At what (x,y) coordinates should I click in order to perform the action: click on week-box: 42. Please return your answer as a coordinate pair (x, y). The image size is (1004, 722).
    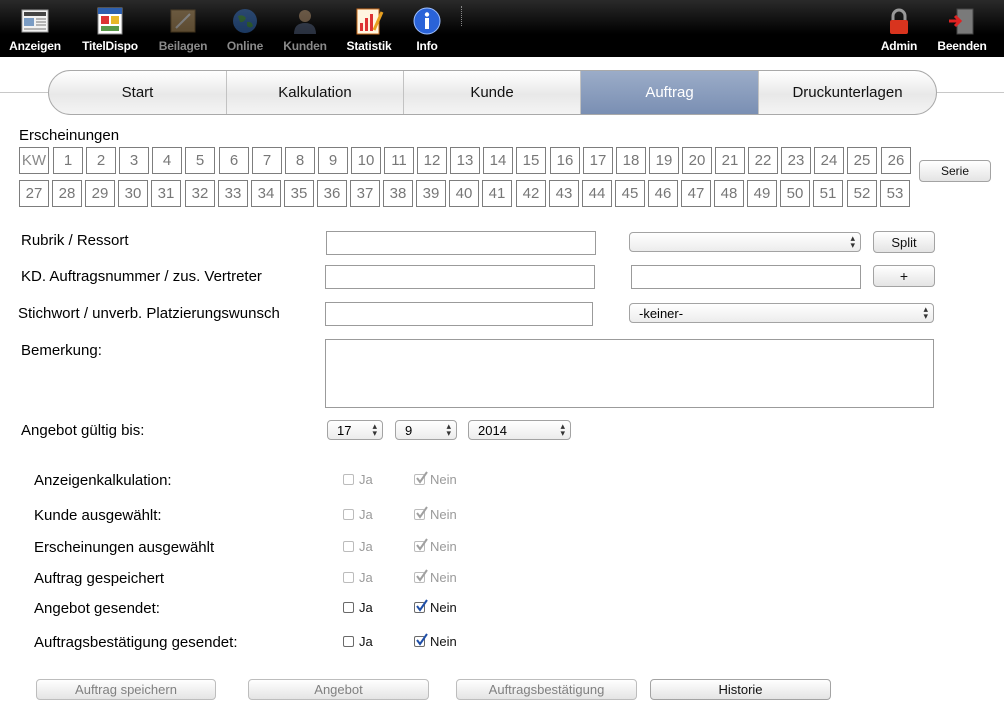
    Looking at the image, I should click on (531, 193).